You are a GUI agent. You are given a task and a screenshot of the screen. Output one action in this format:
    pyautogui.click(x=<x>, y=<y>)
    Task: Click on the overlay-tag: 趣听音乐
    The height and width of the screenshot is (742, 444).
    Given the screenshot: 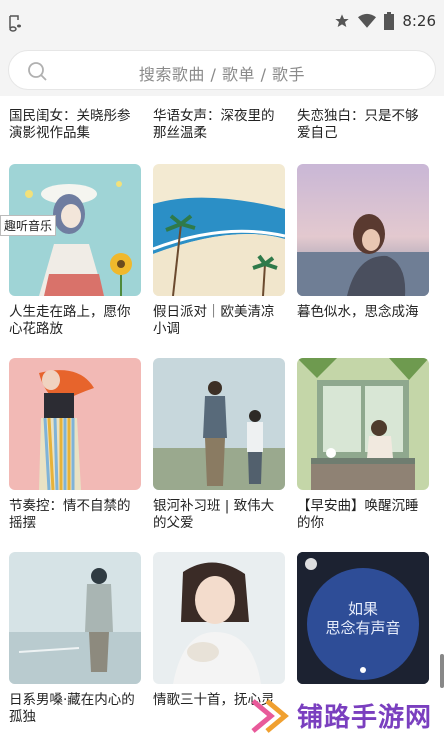 What is the action you would take?
    pyautogui.click(x=28, y=225)
    